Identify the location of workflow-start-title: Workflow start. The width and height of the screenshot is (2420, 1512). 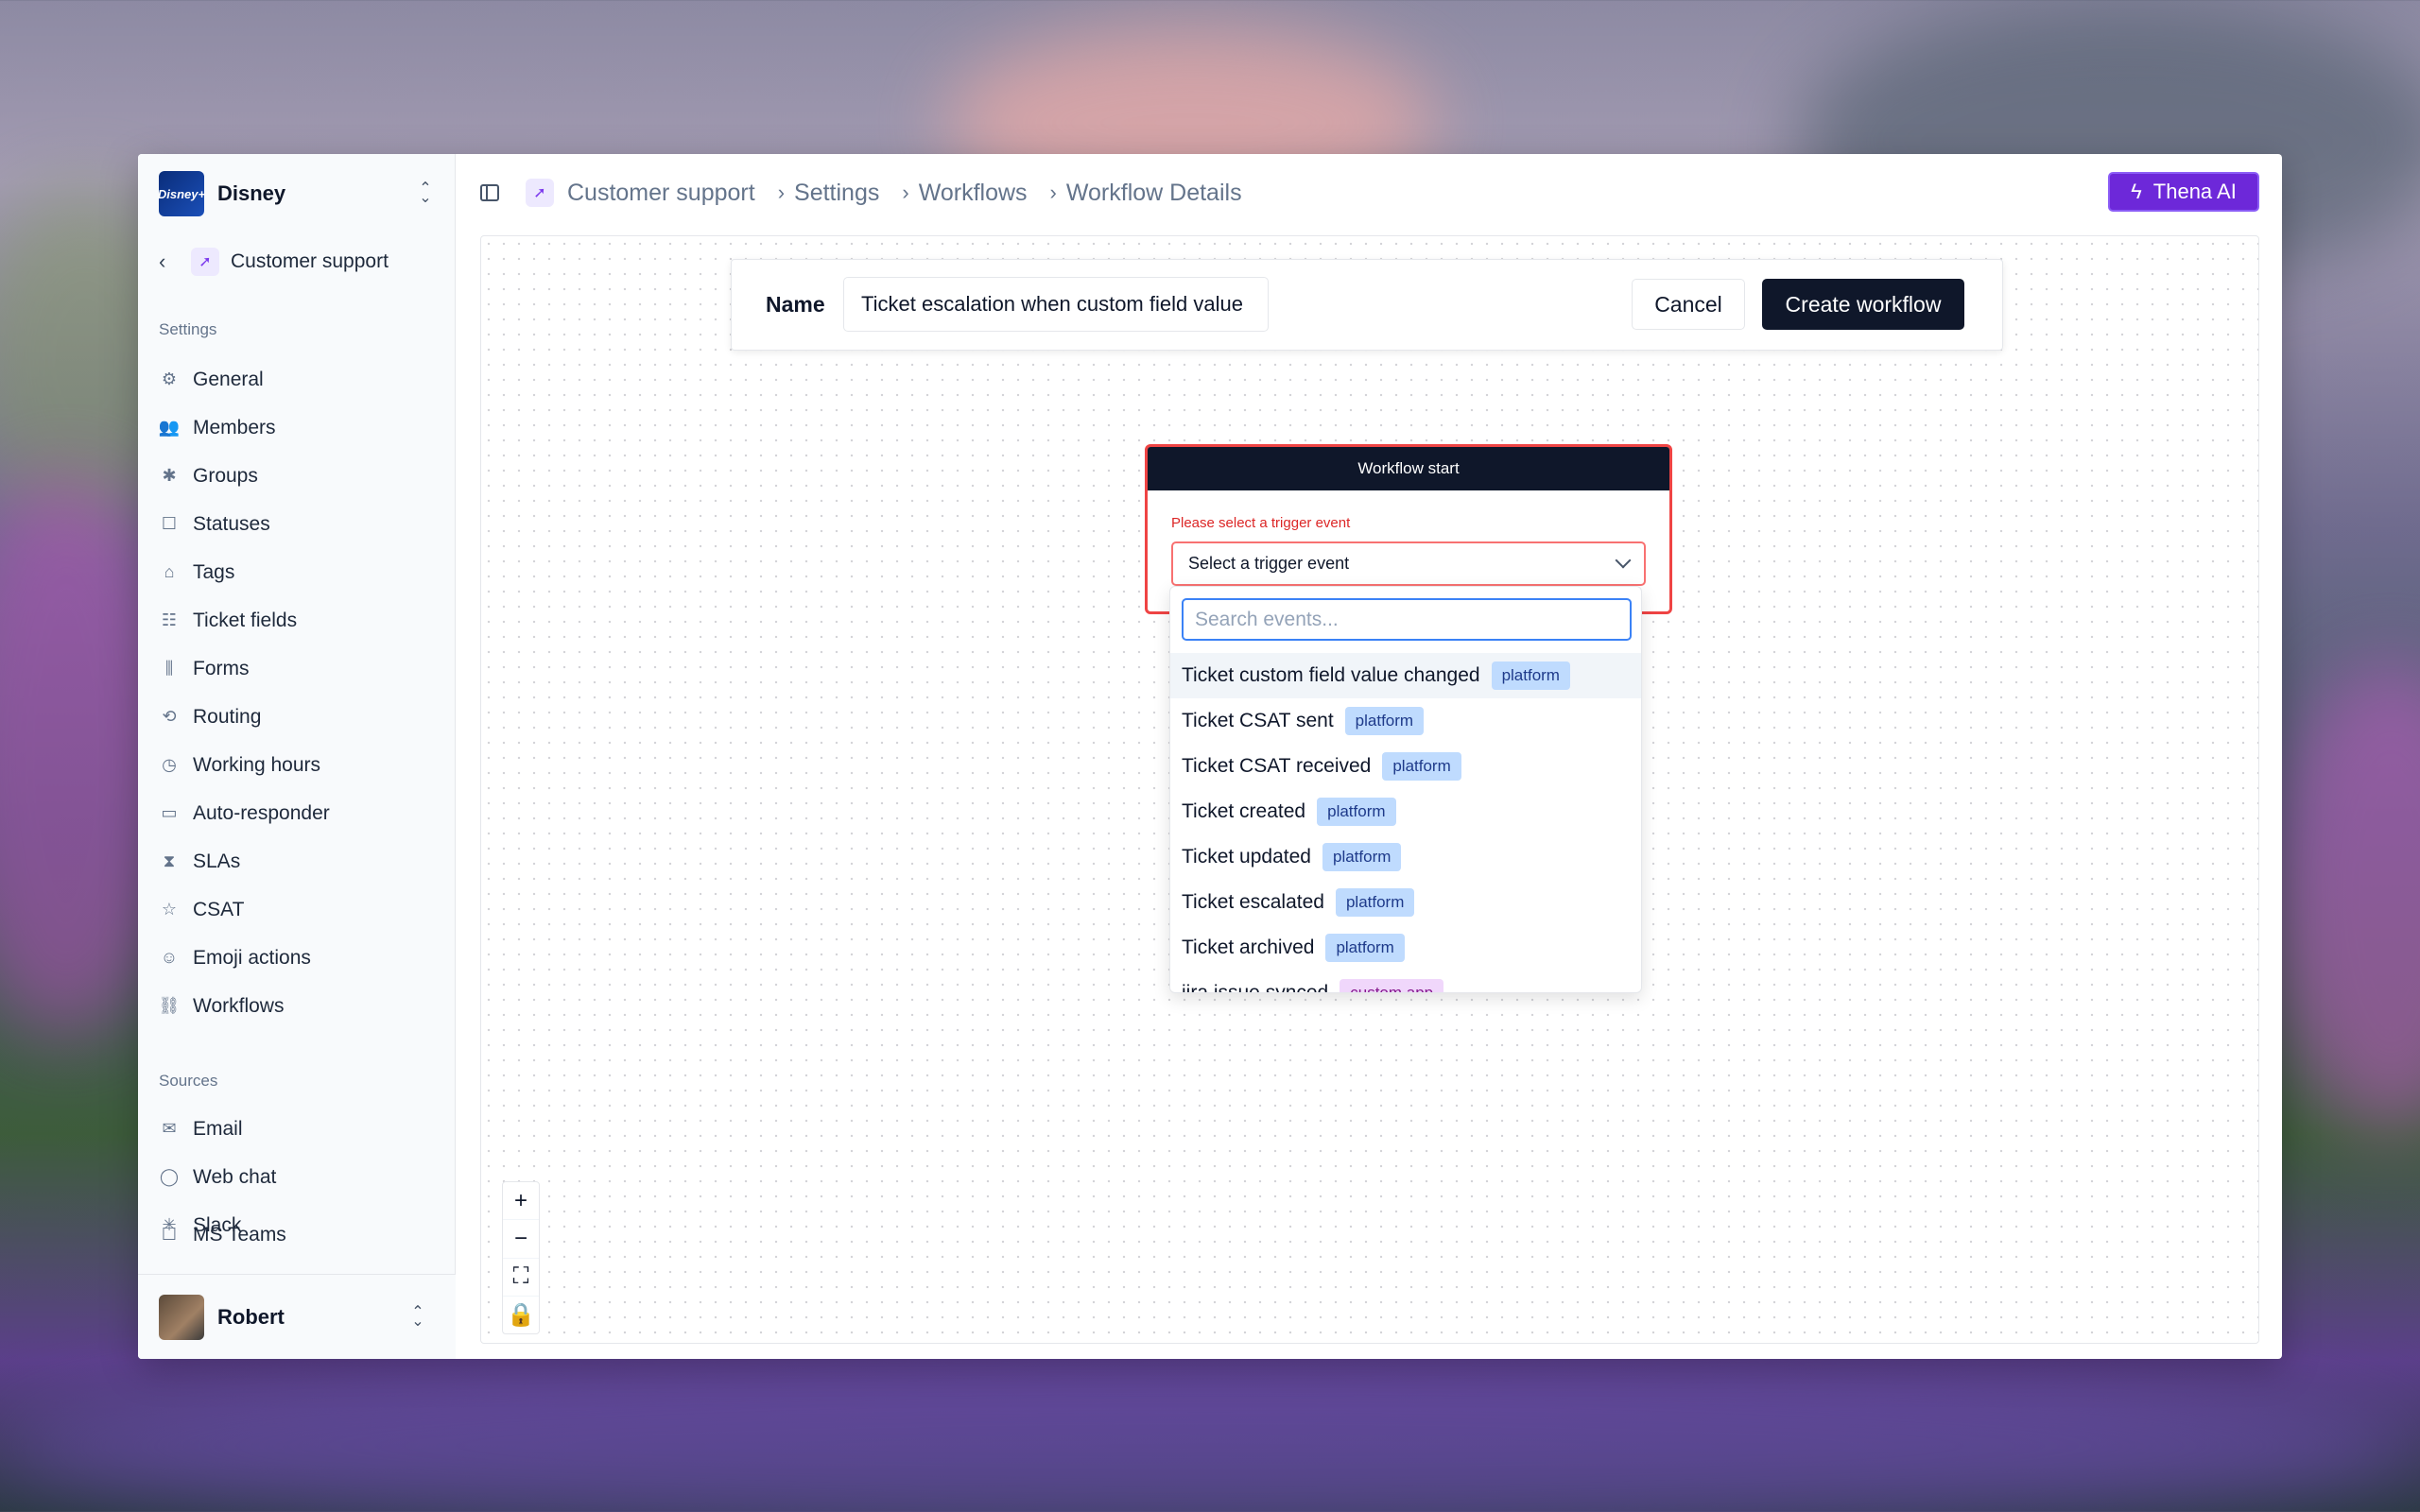
(1409, 468).